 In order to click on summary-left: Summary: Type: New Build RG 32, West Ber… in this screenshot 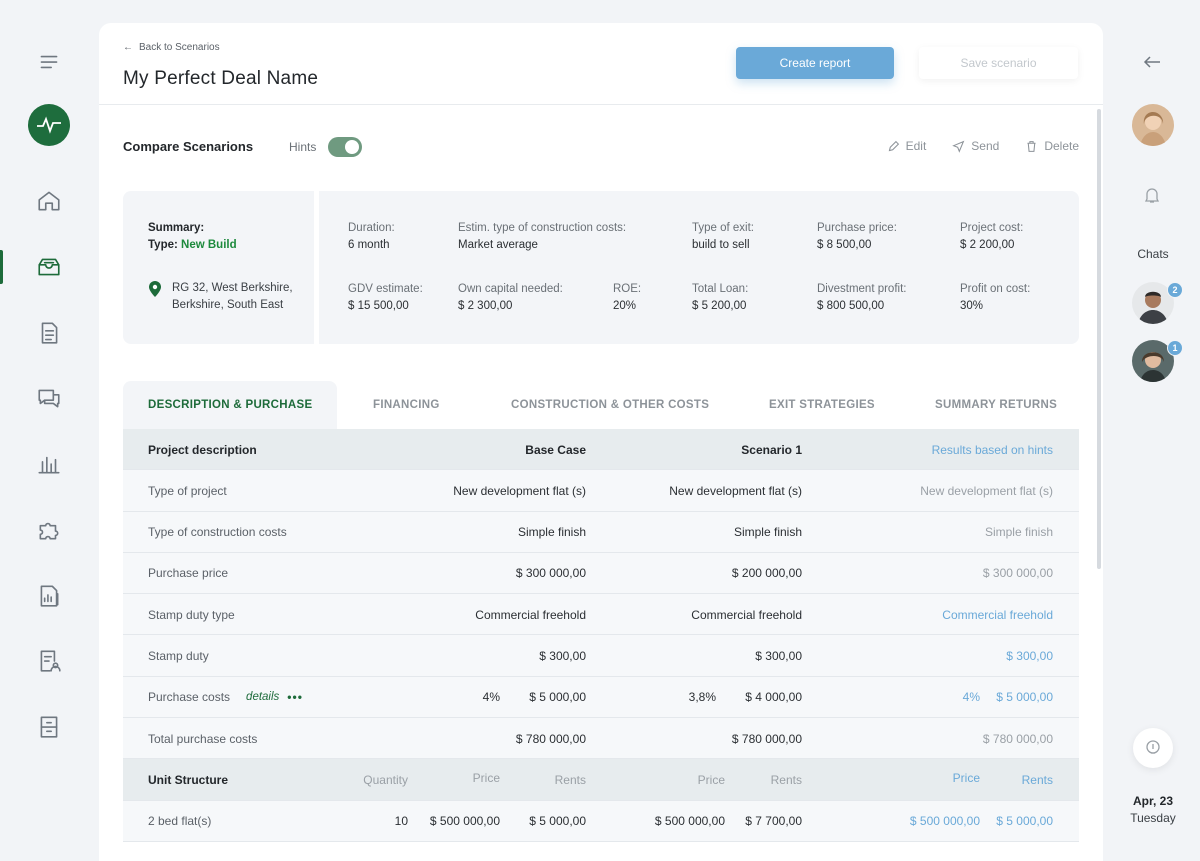, I will do `click(221, 267)`.